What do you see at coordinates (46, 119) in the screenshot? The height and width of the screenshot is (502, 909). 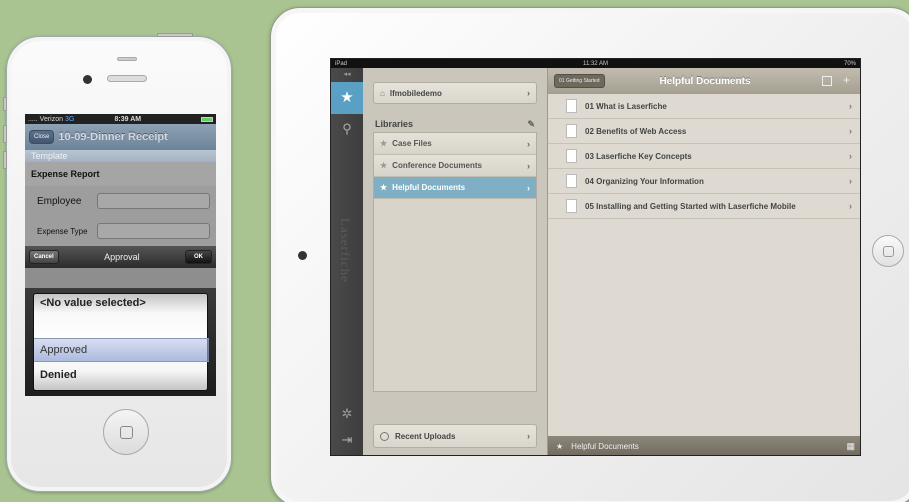 I see `carrier-label: ..... Verizon` at bounding box center [46, 119].